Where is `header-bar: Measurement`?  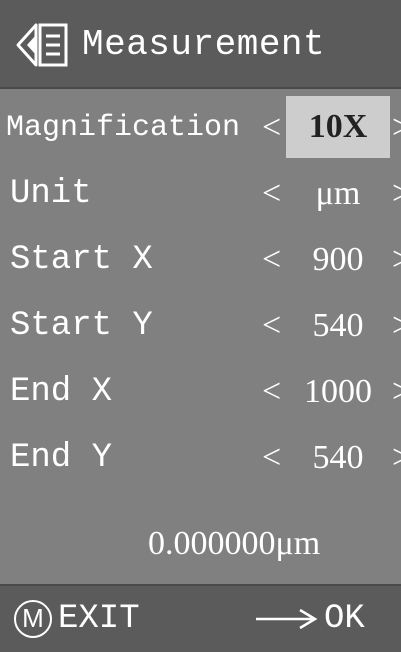 header-bar: Measurement is located at coordinates (200, 44).